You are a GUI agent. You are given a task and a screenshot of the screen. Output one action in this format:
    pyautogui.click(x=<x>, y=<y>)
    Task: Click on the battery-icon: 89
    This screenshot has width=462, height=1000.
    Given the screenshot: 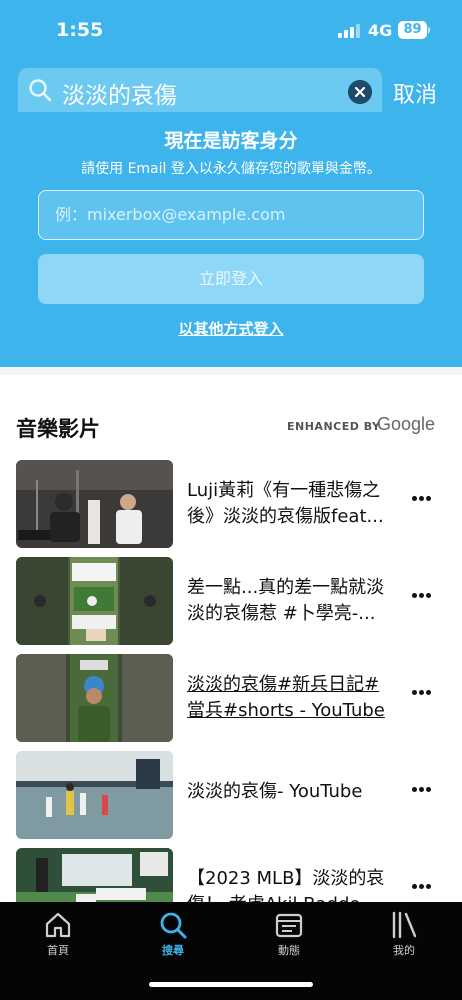 What is the action you would take?
    pyautogui.click(x=412, y=30)
    